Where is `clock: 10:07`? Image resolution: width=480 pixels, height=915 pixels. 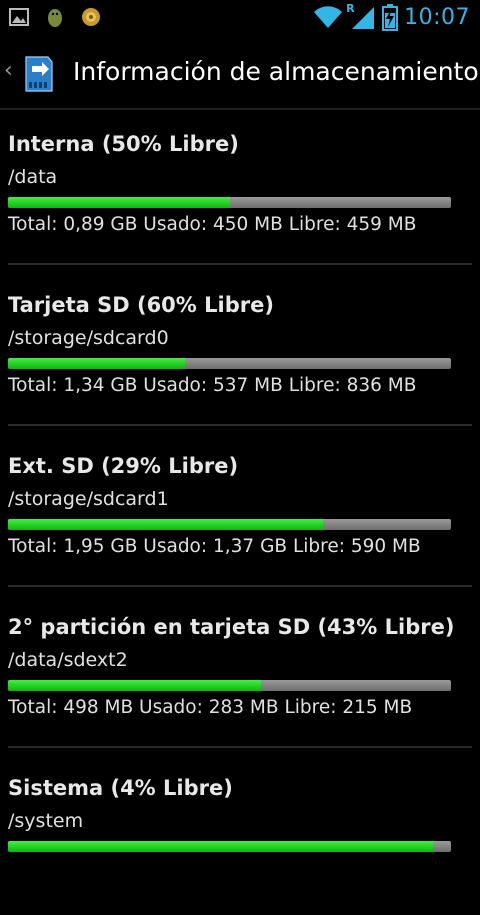 clock: 10:07 is located at coordinates (437, 17).